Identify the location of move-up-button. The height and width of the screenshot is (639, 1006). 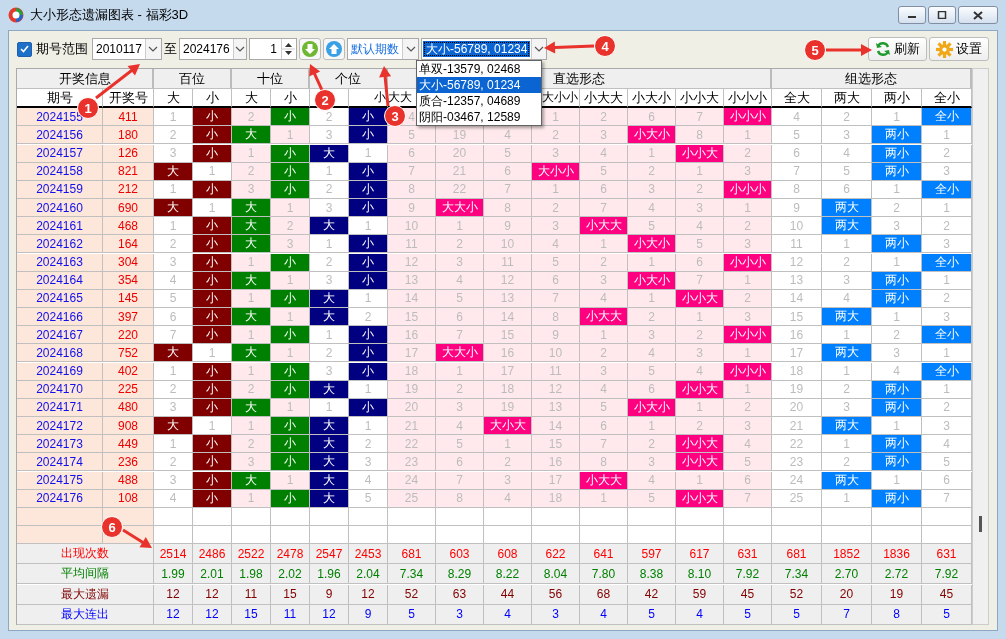
(334, 49).